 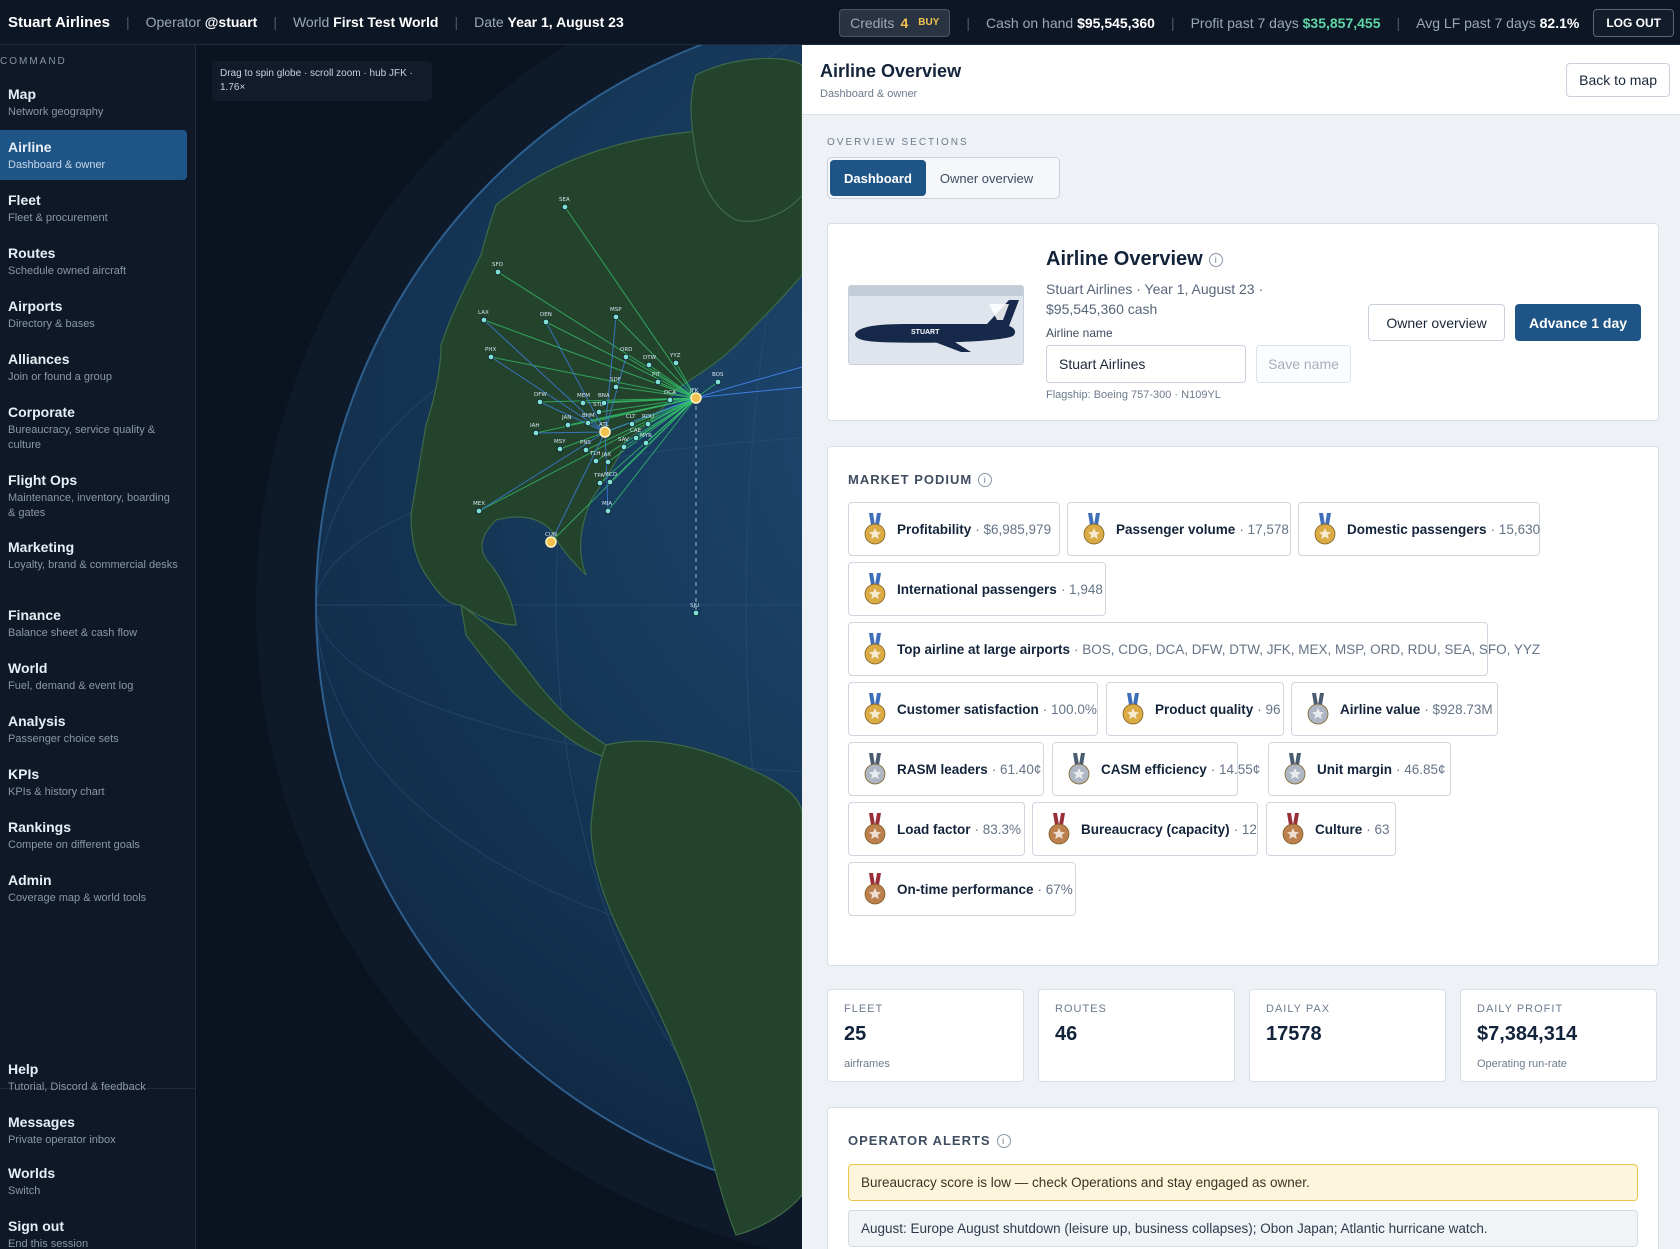 I want to click on sidebar-item-rankings: Rankings Compete on different goals, so click(x=93, y=835).